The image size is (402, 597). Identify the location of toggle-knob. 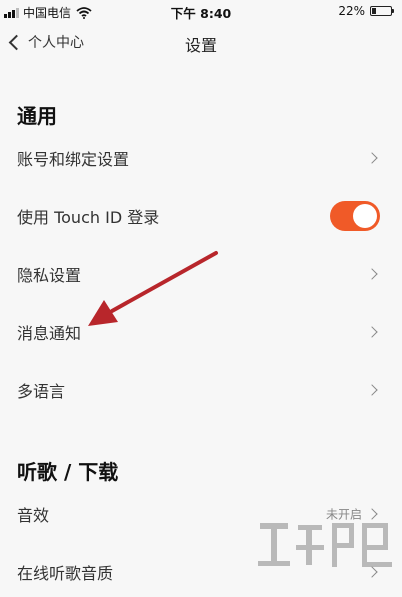
(365, 216).